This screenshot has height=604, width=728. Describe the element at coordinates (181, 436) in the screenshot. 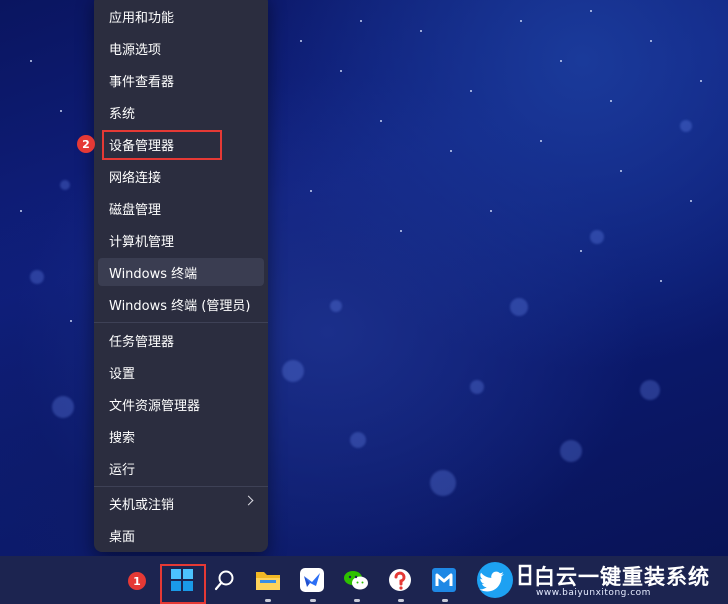

I see `menu-item-search: 搜索` at that location.